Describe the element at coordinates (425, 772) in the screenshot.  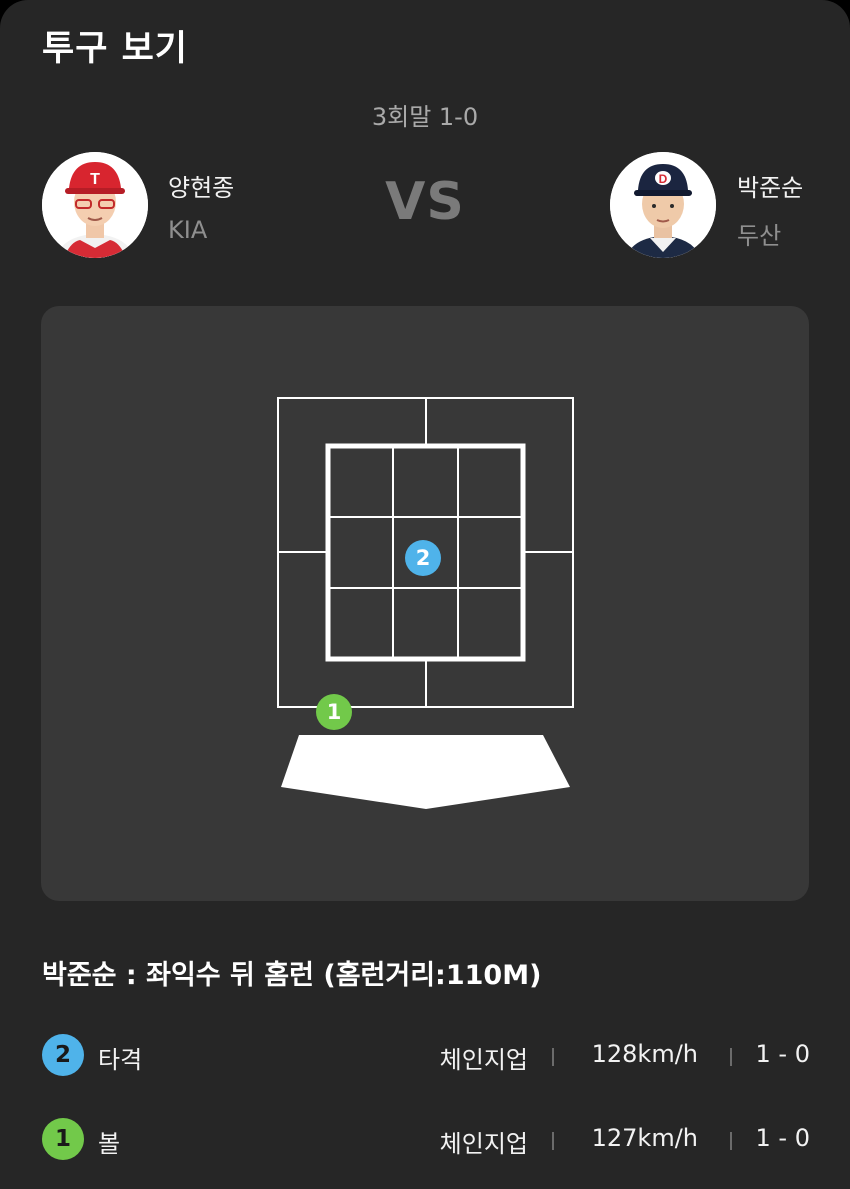
I see `home-plate` at that location.